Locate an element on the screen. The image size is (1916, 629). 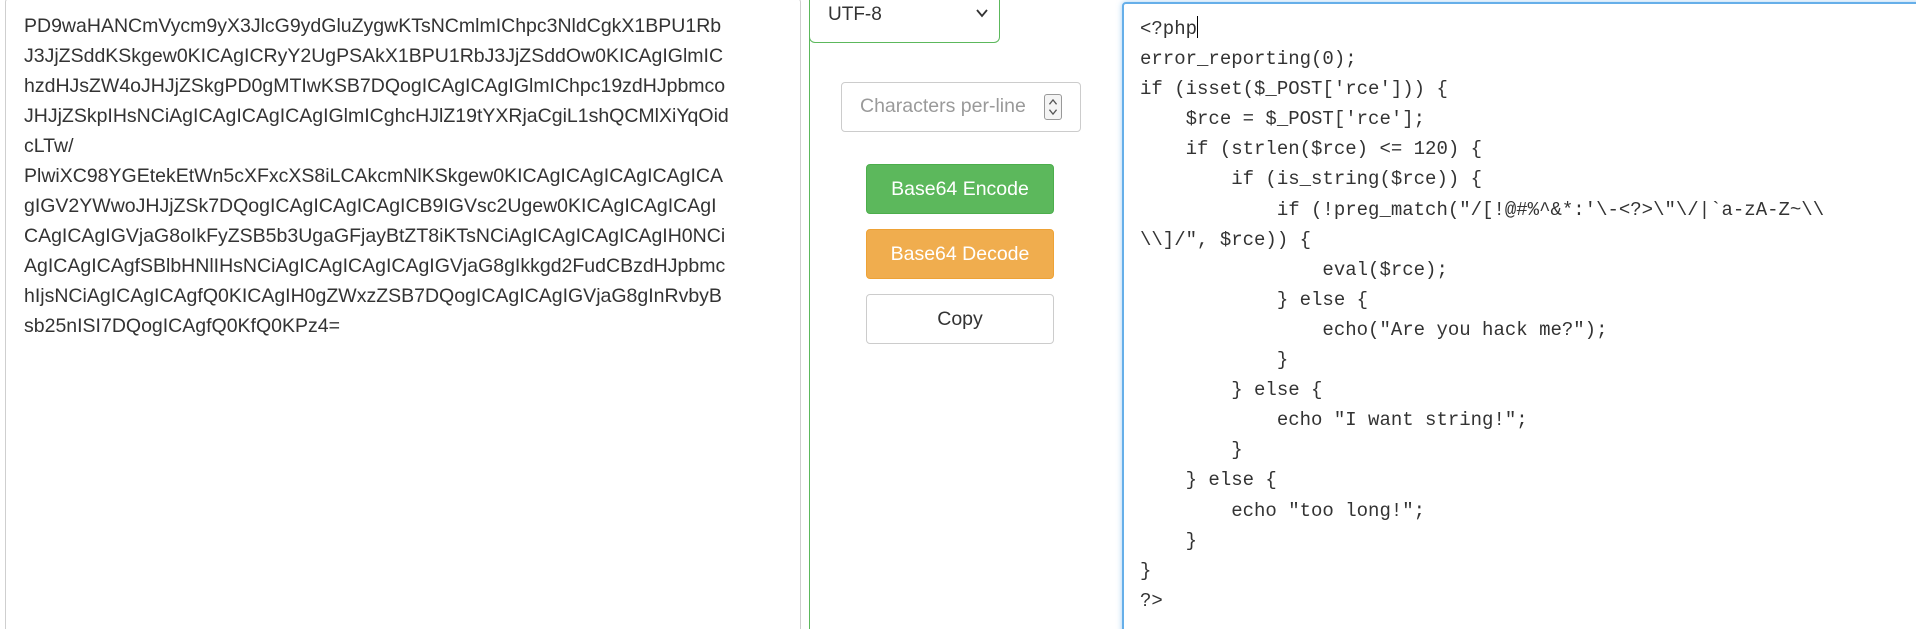
column-divider is located at coordinates (809, 314).